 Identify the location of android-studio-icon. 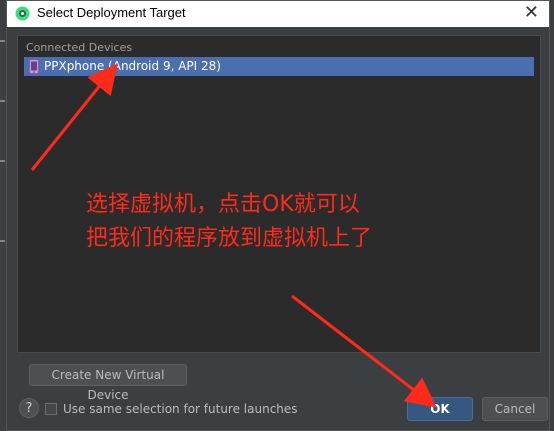
(22, 13).